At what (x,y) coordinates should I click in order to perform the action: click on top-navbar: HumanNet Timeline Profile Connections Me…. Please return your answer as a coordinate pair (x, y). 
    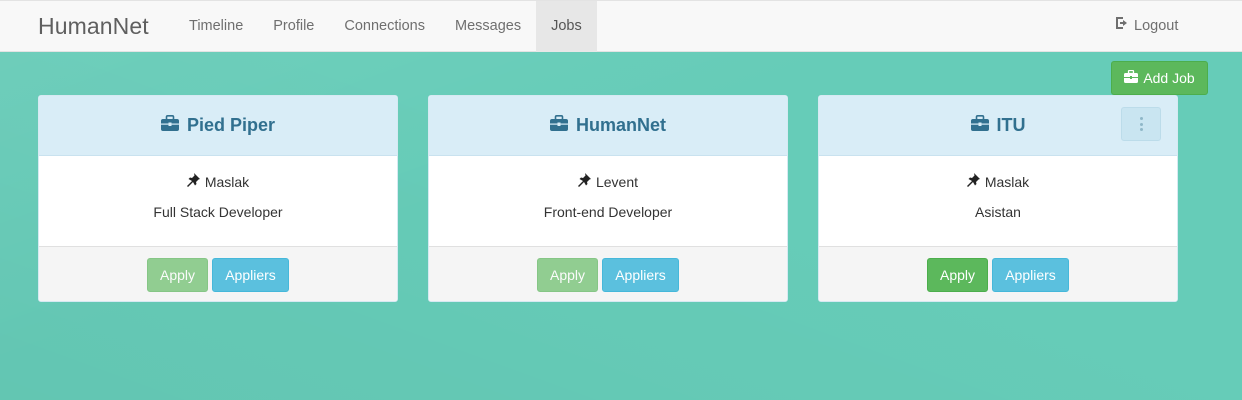
    Looking at the image, I should click on (621, 26).